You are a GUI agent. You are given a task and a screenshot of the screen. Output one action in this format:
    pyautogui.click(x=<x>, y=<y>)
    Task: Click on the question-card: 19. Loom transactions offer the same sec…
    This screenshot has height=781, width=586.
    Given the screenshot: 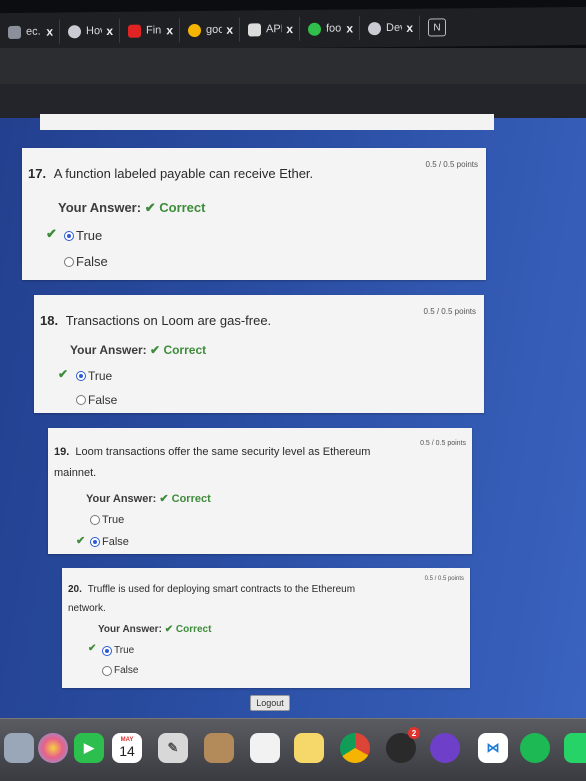 What is the action you would take?
    pyautogui.click(x=260, y=491)
    